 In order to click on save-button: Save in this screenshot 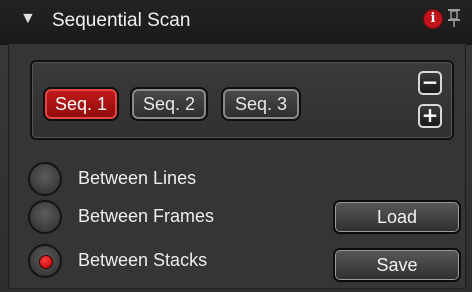, I will do `click(397, 265)`.